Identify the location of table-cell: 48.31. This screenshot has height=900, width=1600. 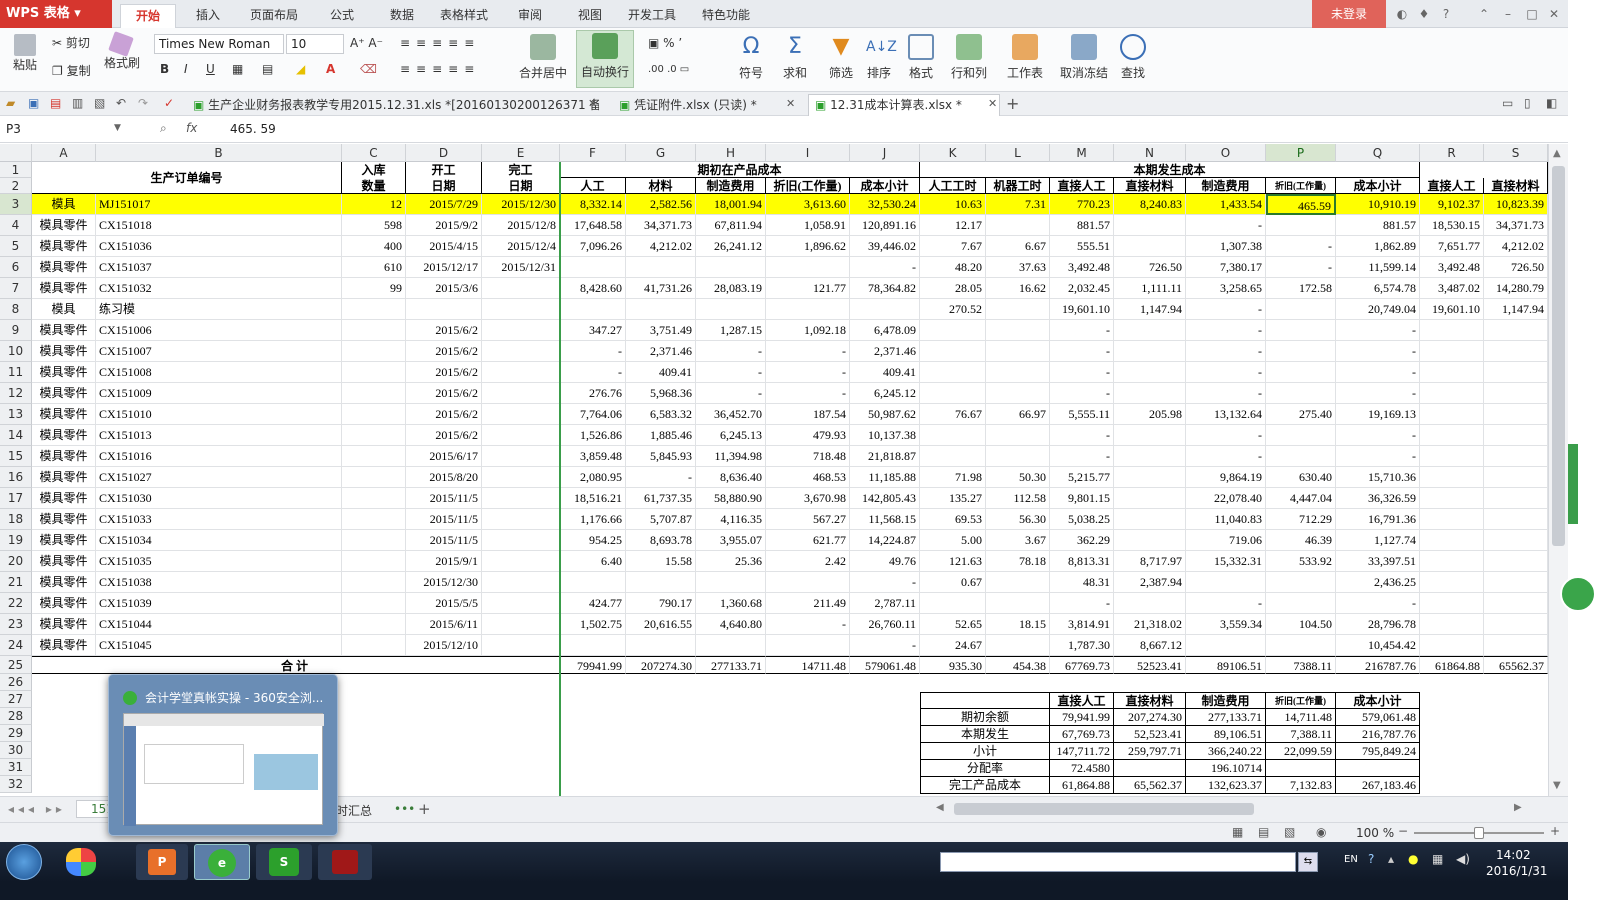
(1082, 582).